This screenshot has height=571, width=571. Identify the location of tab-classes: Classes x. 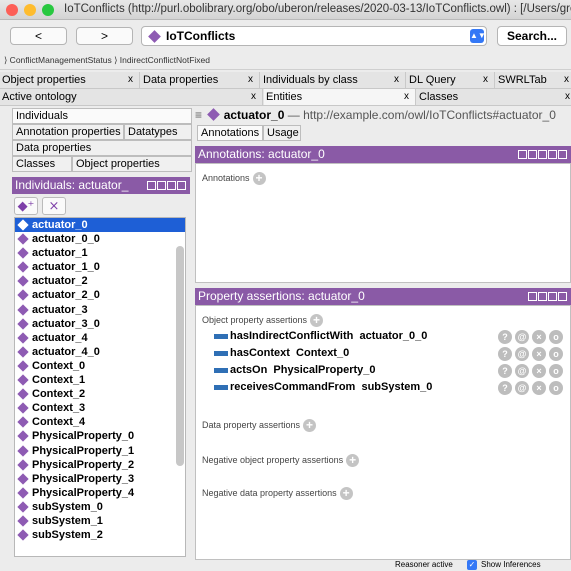
(494, 97).